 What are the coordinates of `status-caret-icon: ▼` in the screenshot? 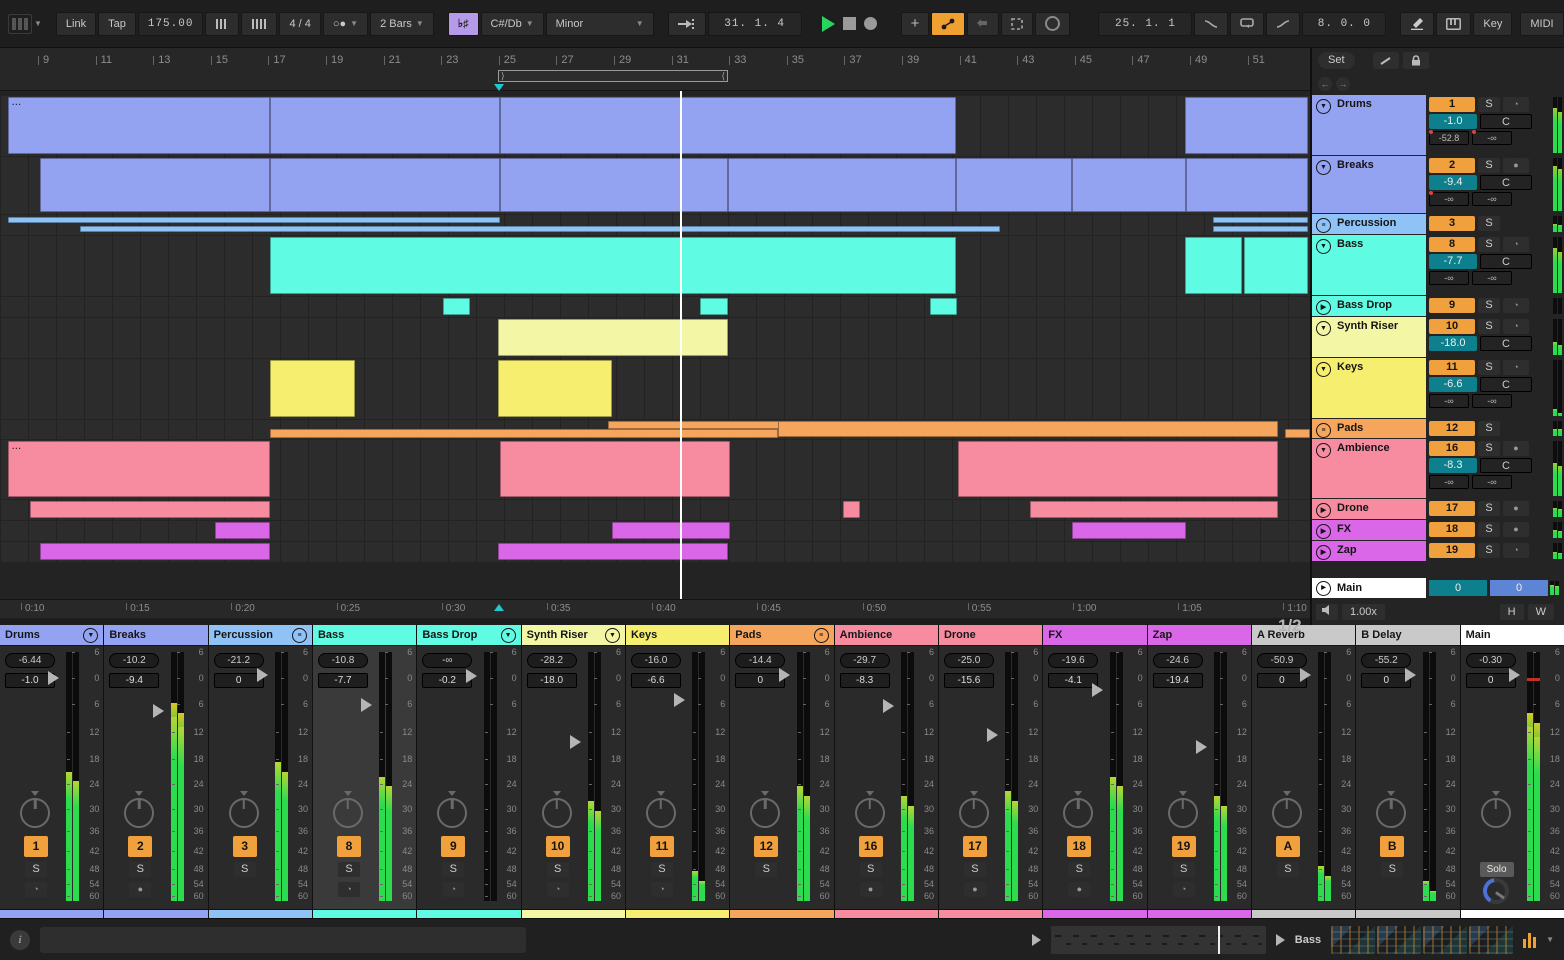 It's located at (1550, 939).